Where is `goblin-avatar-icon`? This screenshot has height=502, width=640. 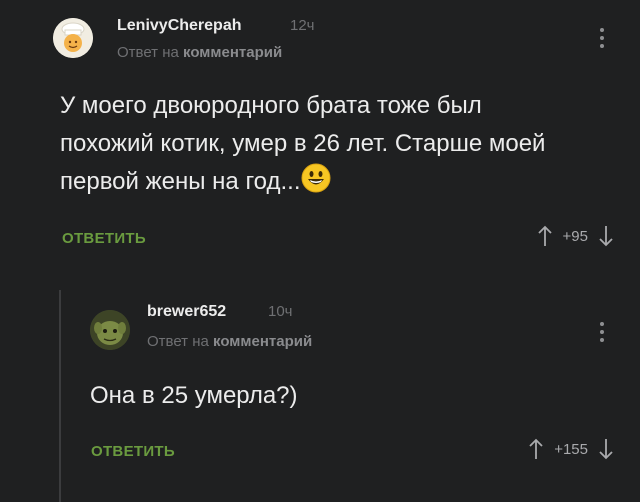 goblin-avatar-icon is located at coordinates (110, 330).